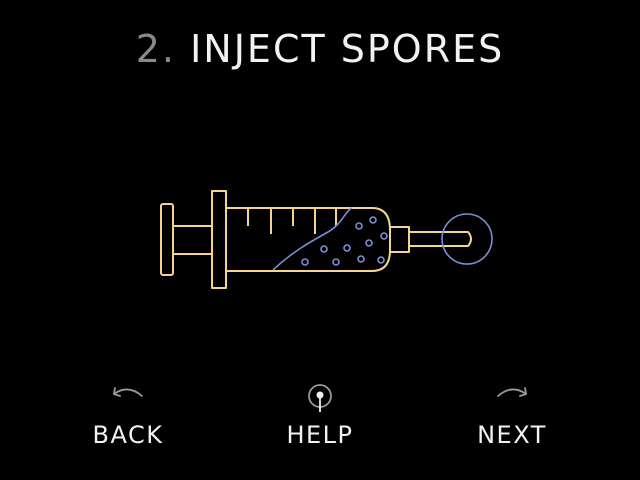 This screenshot has width=640, height=480. I want to click on syringe-illustration, so click(325, 240).